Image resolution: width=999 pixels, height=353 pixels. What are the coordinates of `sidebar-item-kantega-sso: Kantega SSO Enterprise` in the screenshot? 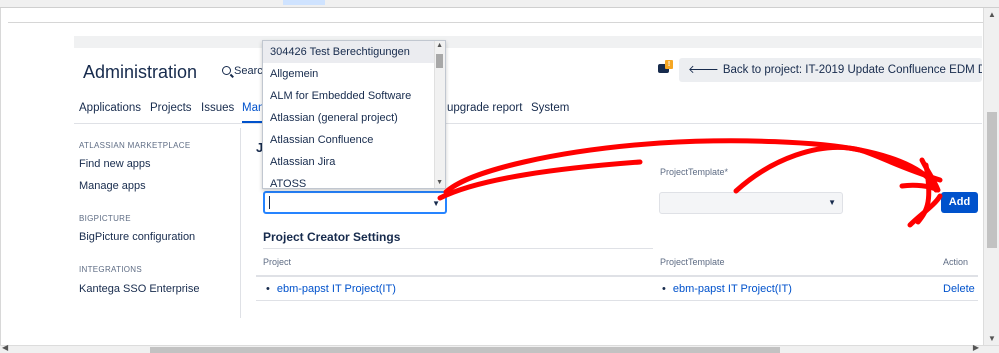 It's located at (139, 289).